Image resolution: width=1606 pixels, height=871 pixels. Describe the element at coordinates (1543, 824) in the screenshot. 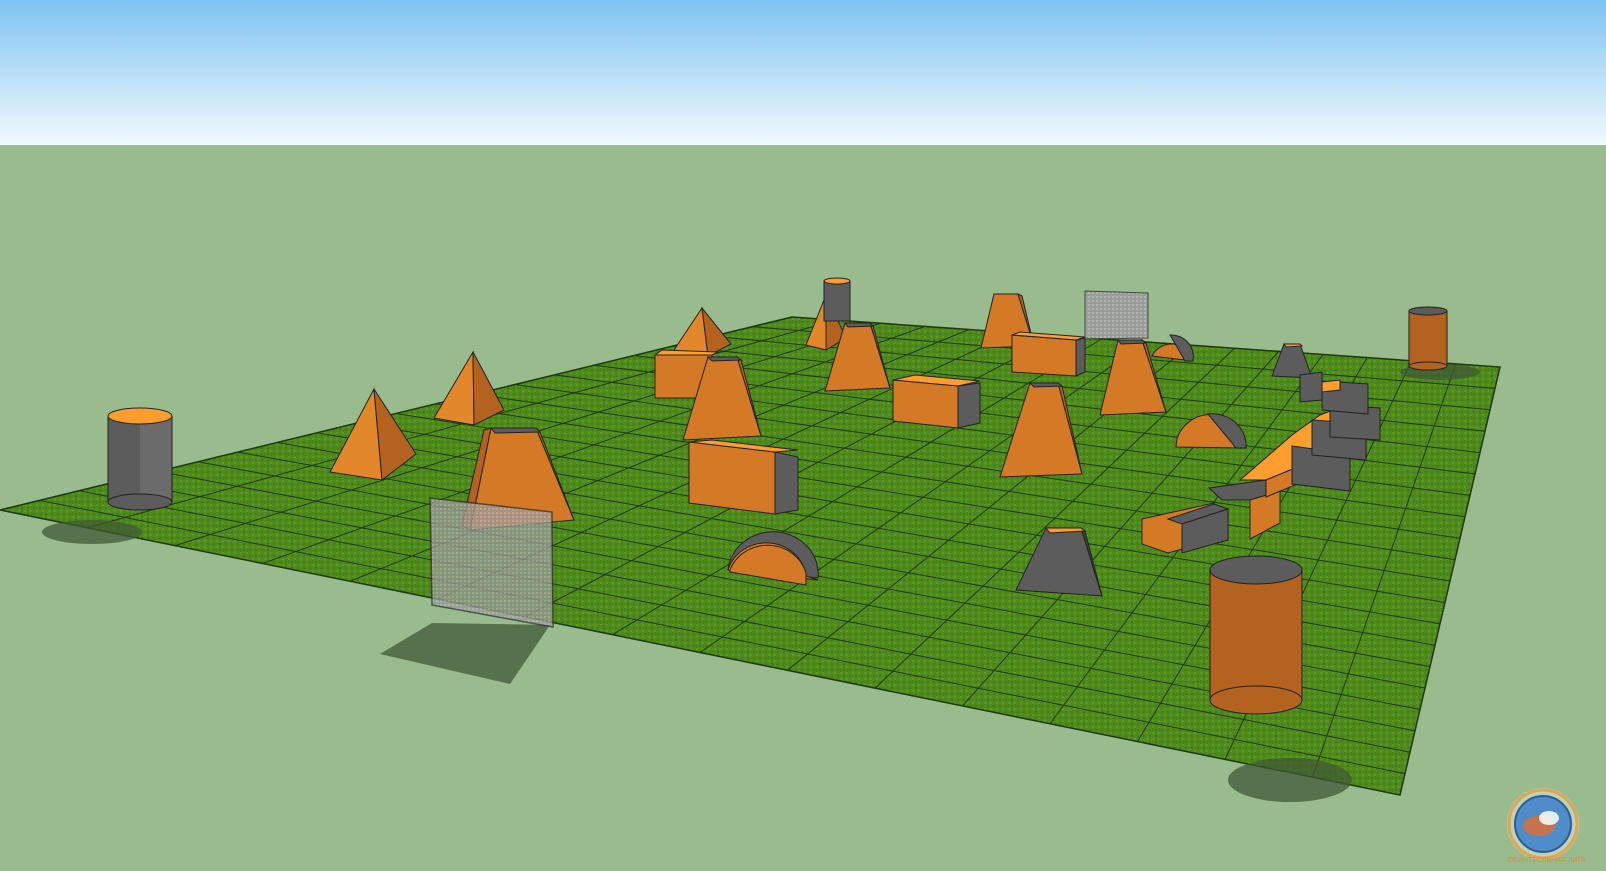

I see `globe-seal-icon` at that location.